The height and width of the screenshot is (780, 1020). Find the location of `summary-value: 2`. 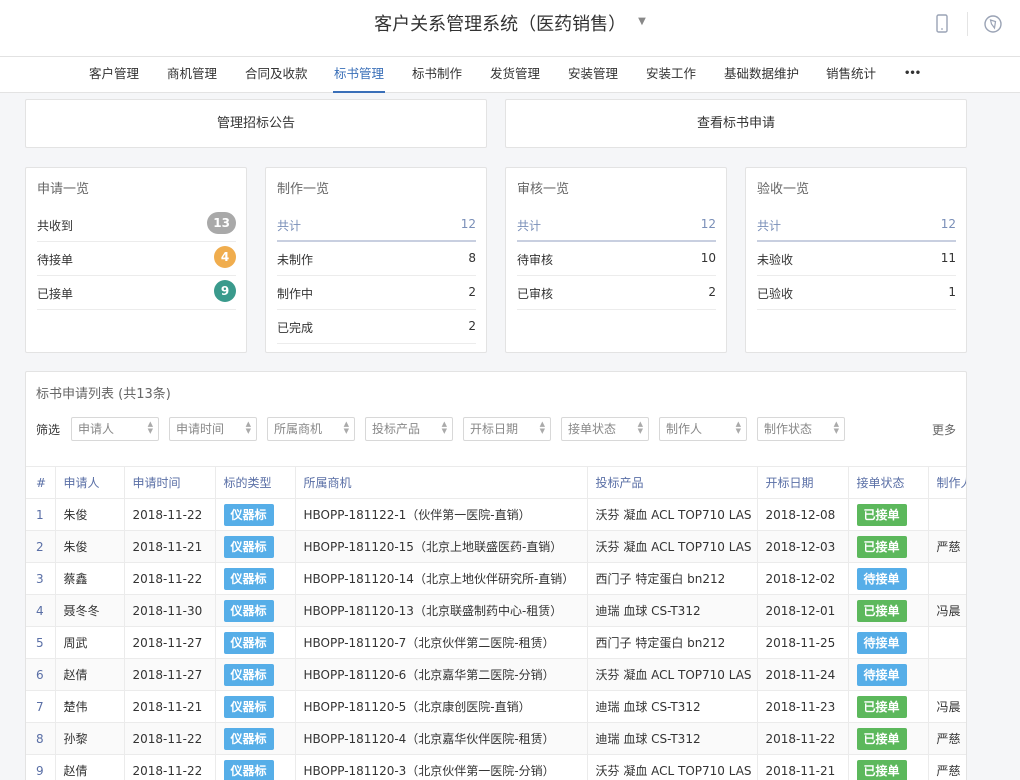

summary-value: 2 is located at coordinates (712, 292).